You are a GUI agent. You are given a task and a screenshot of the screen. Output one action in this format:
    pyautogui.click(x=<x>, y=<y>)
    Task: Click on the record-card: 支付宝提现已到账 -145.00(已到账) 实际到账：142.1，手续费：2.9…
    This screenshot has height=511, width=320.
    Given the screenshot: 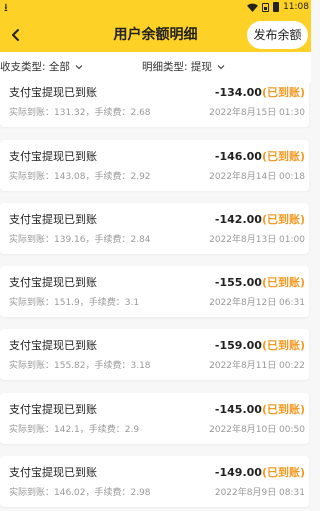 What is the action you would take?
    pyautogui.click(x=154, y=418)
    